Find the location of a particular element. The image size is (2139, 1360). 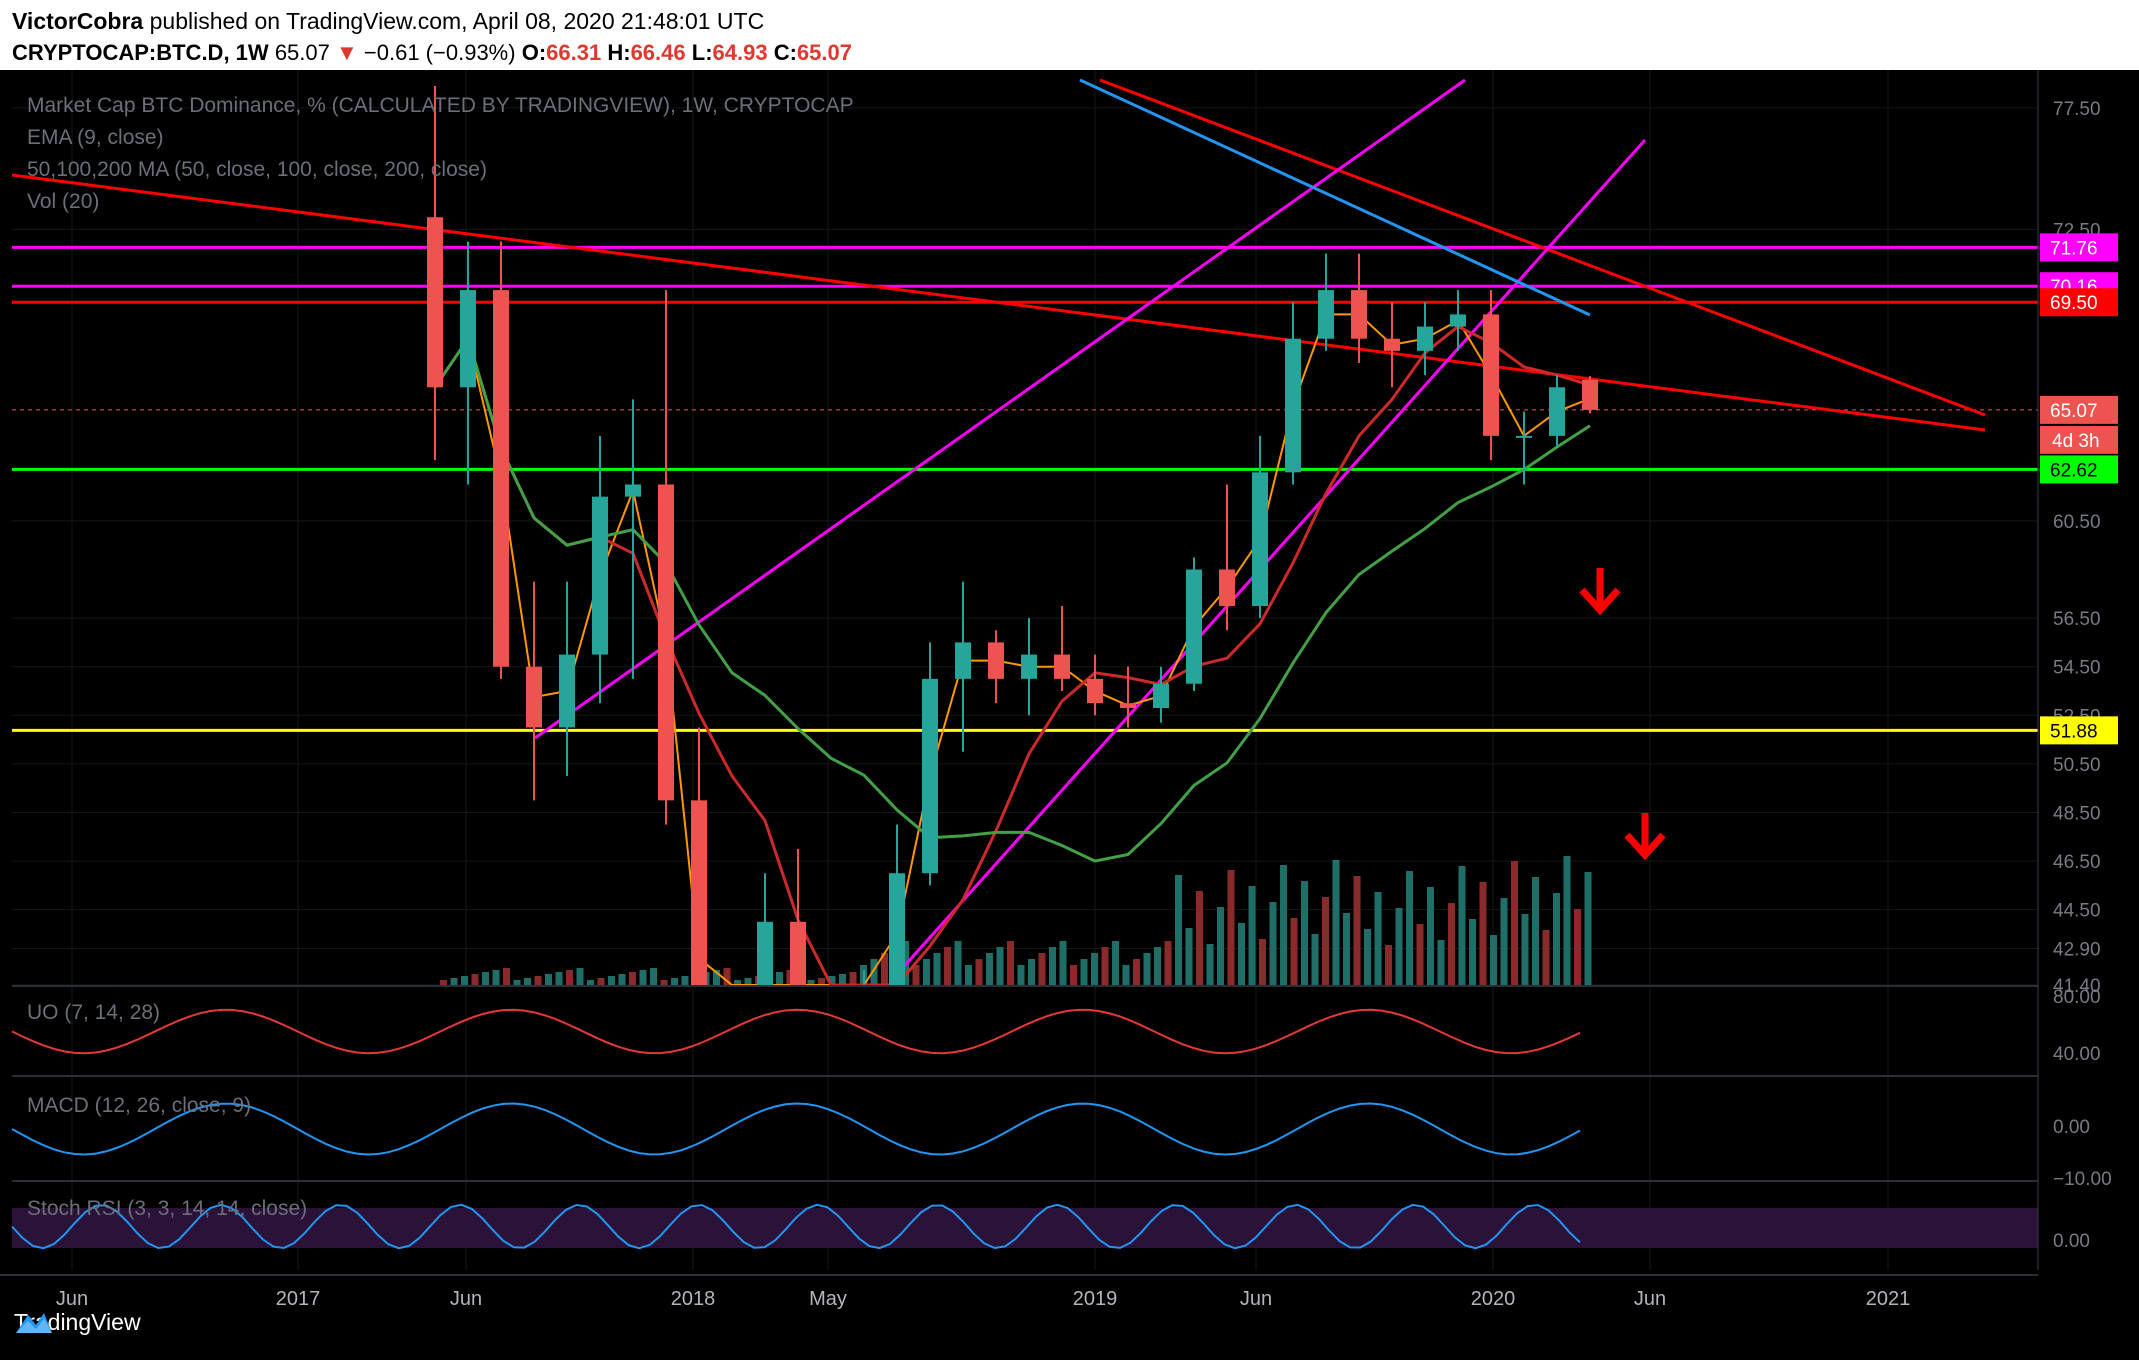

x-tick-label: 2018 is located at coordinates (693, 1299).